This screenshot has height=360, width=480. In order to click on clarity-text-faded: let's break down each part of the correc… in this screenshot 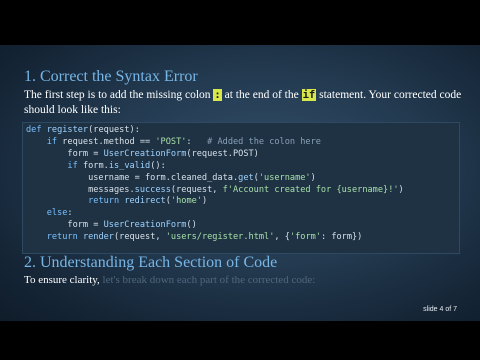, I will do `click(209, 280)`.